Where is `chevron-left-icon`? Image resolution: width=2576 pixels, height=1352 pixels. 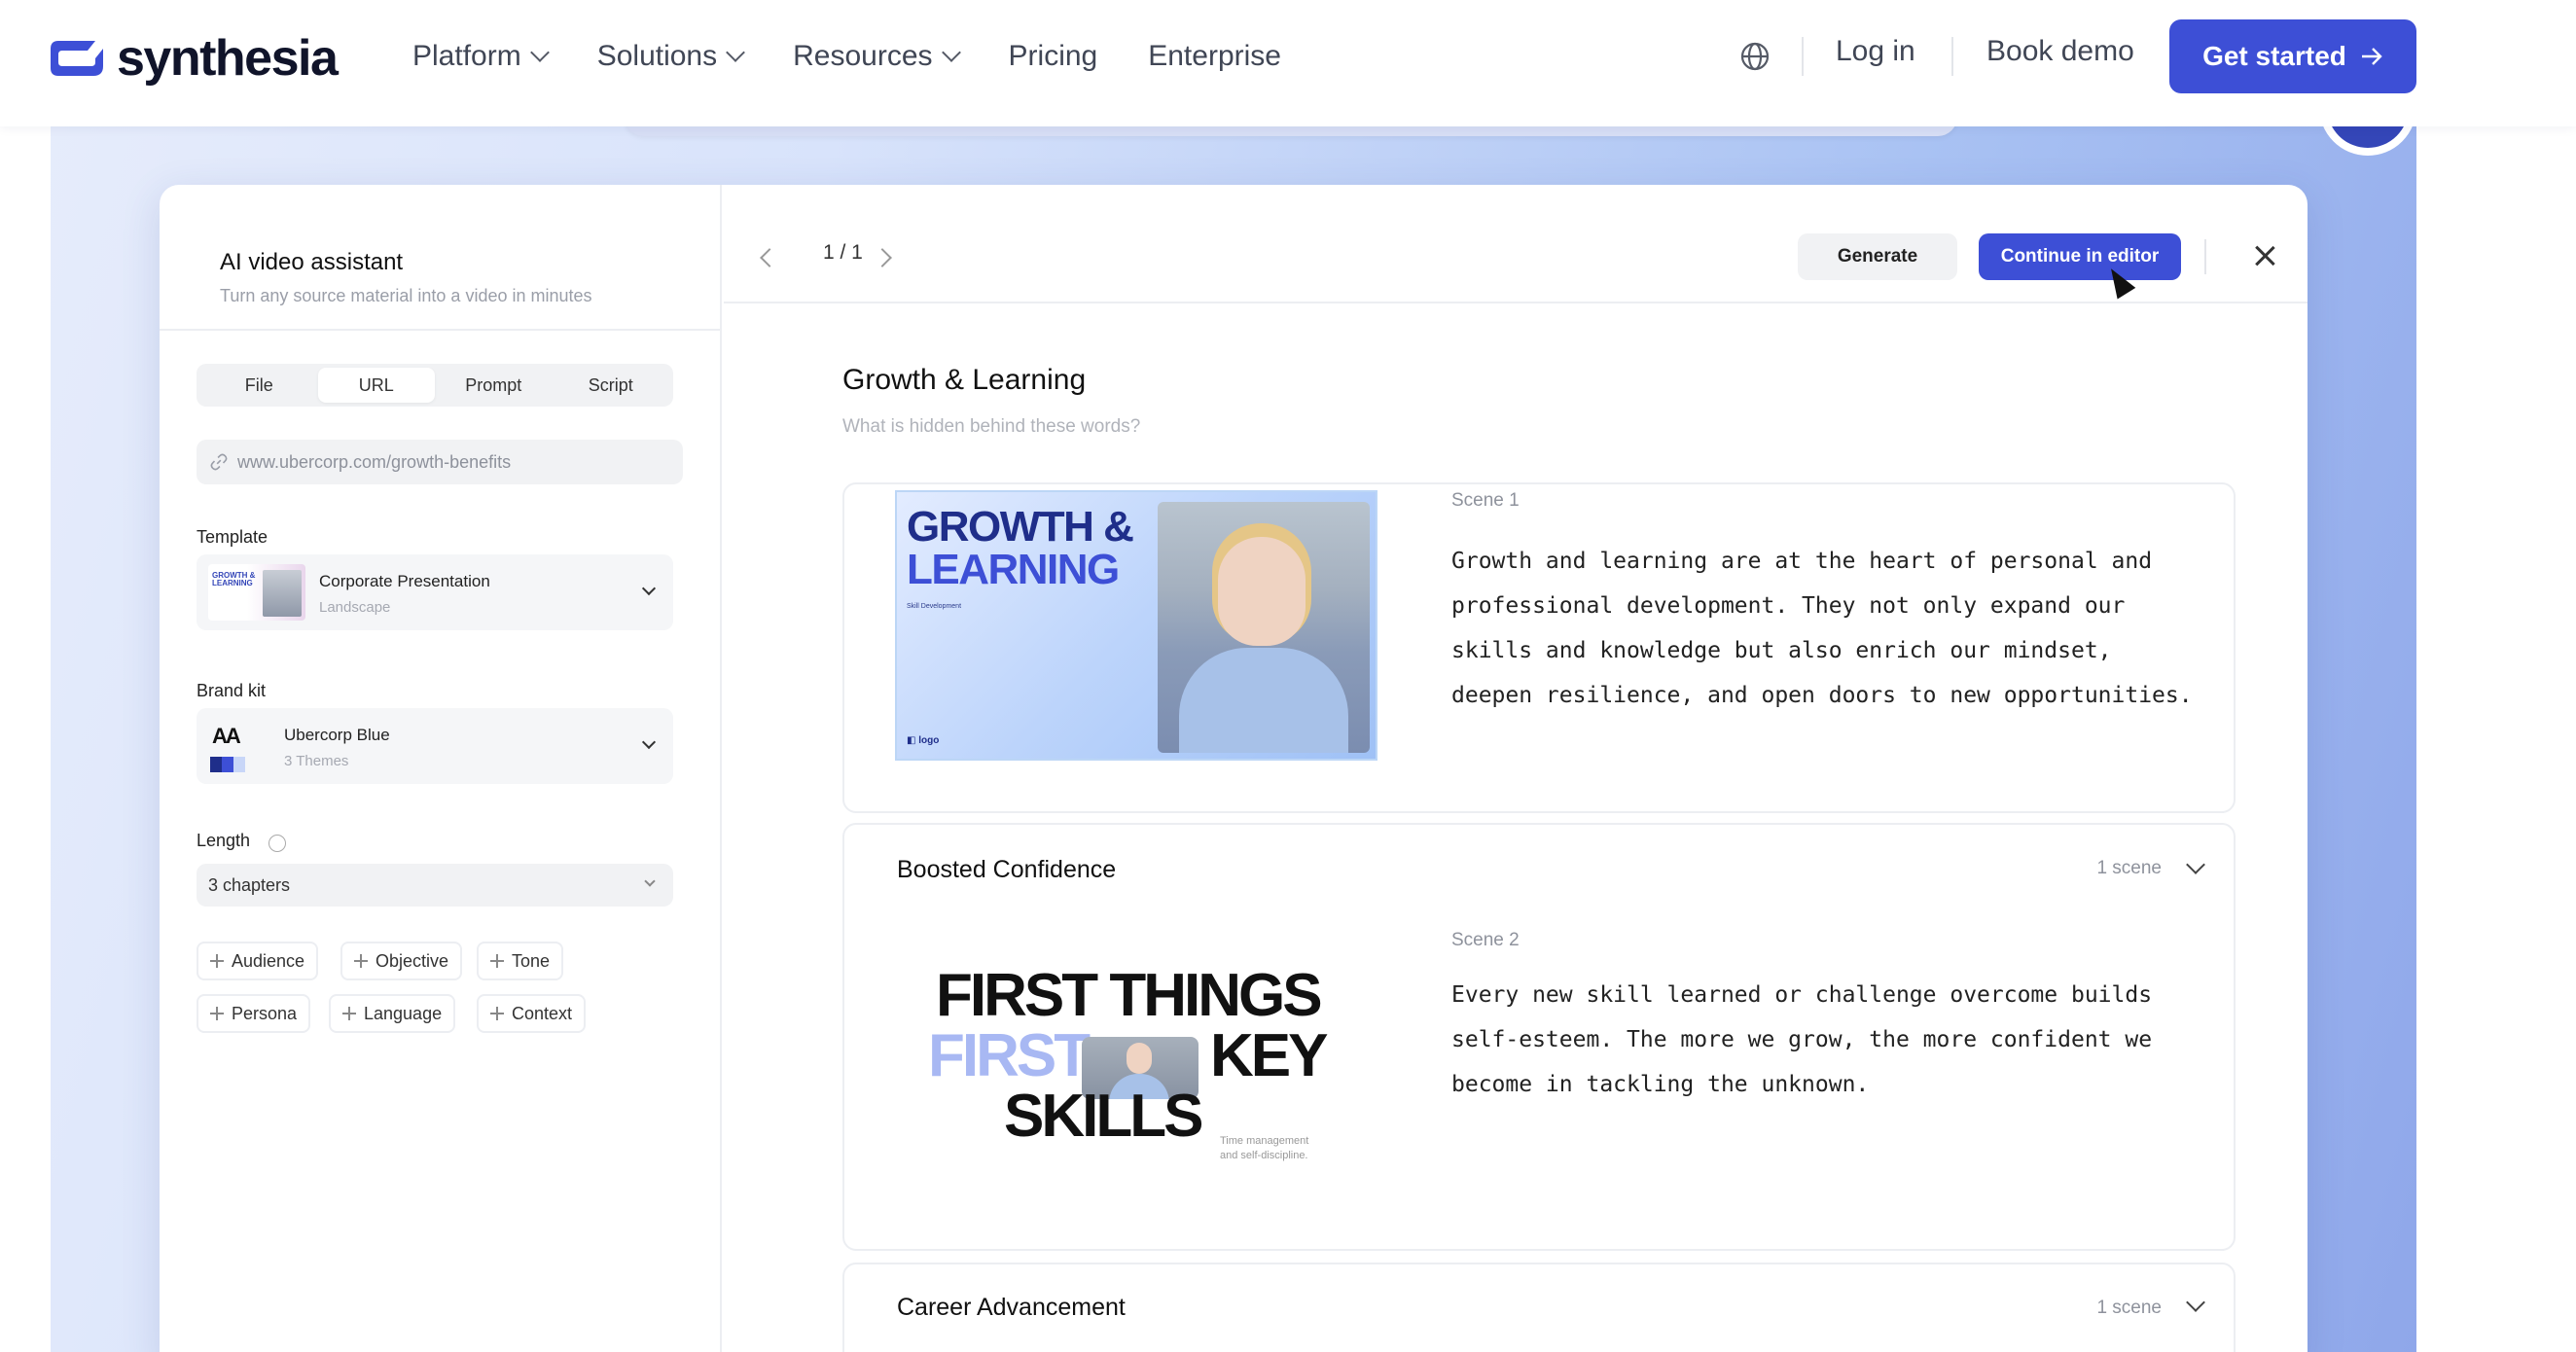 chevron-left-icon is located at coordinates (769, 258).